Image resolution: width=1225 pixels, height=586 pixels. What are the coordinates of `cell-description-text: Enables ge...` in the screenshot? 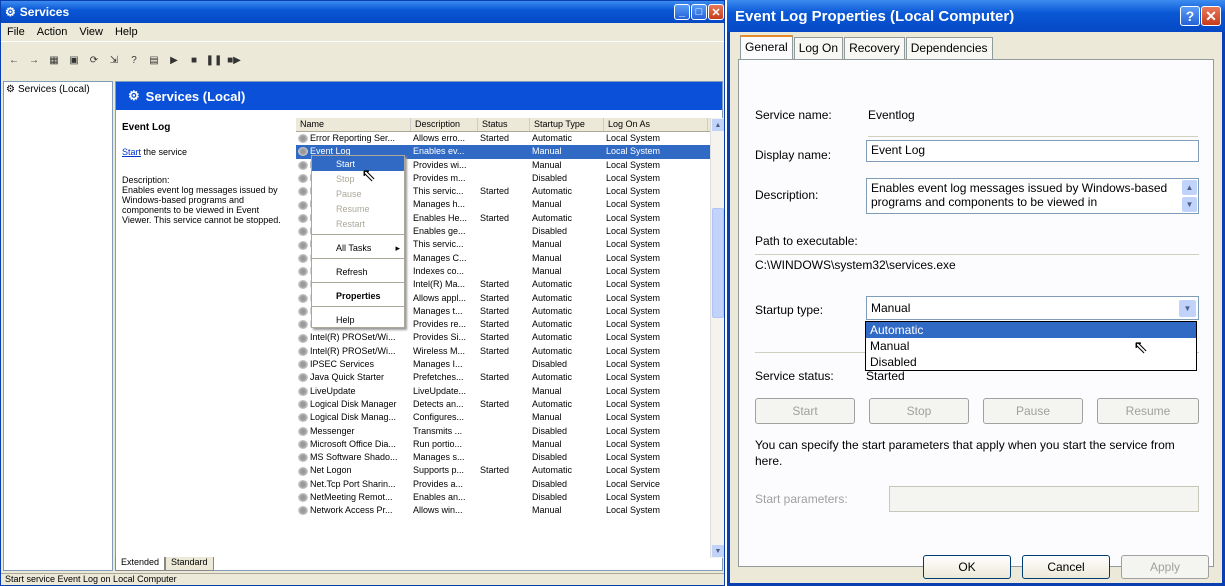 It's located at (439, 231).